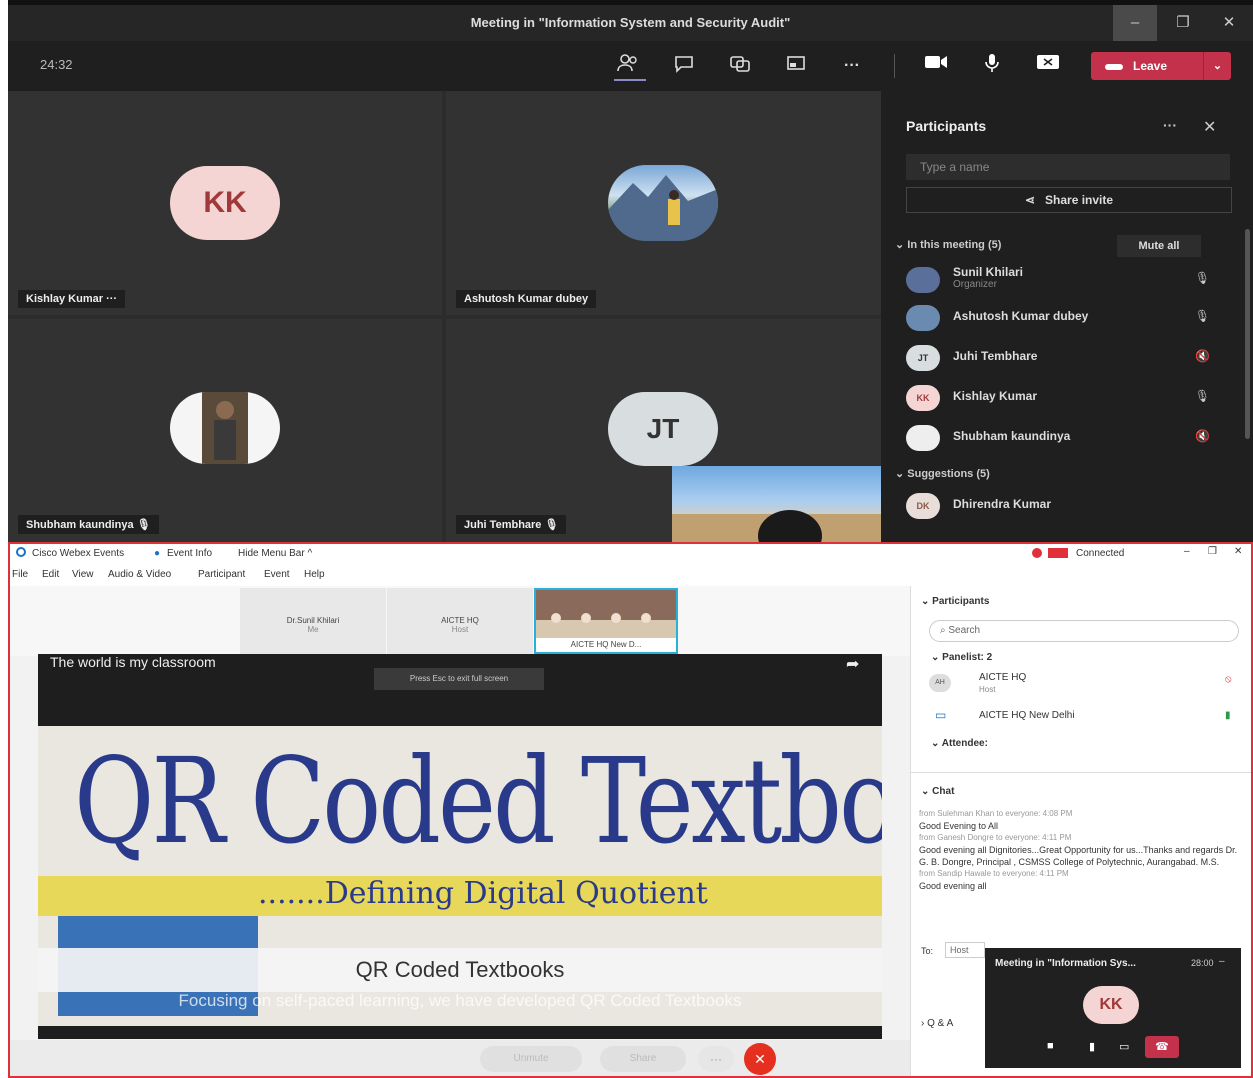 The width and height of the screenshot is (1253, 1078). Describe the element at coordinates (275, 553) in the screenshot. I see `hide-menu-bar-link: Hide Menu Bar ^` at that location.